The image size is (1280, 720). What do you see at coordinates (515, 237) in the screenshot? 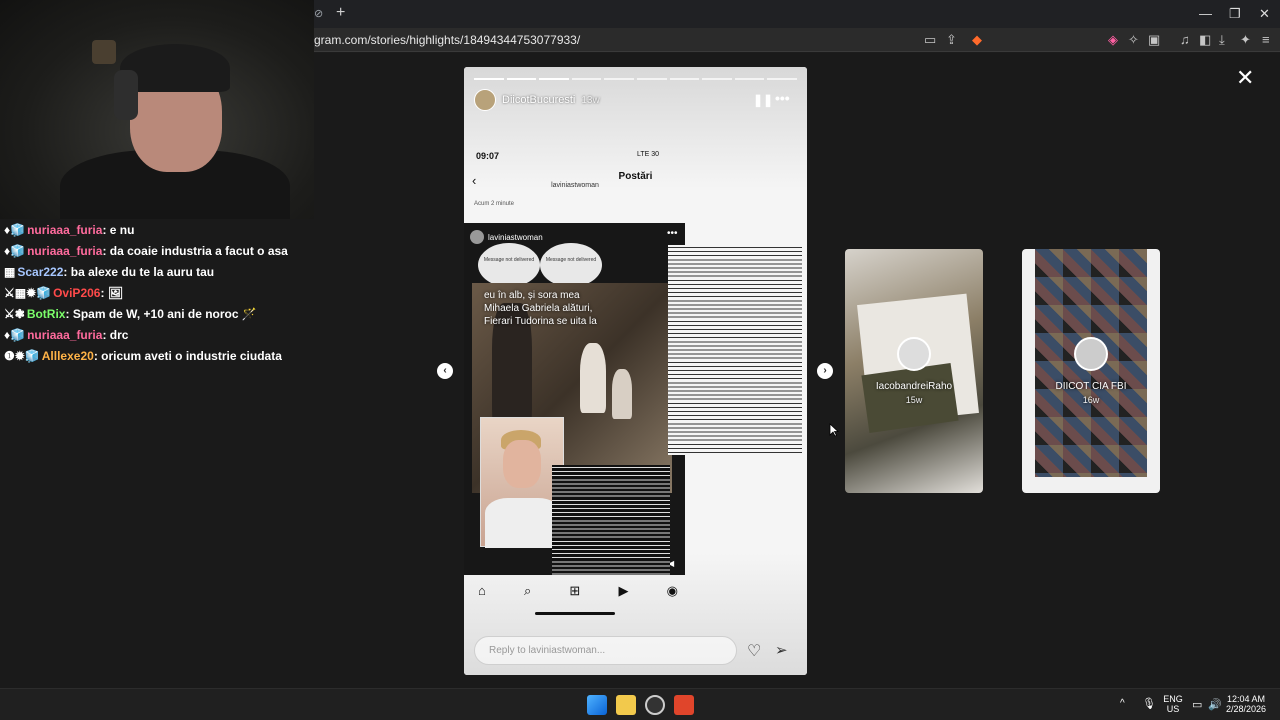
I see `post-account-name: laviniastwoman` at bounding box center [515, 237].